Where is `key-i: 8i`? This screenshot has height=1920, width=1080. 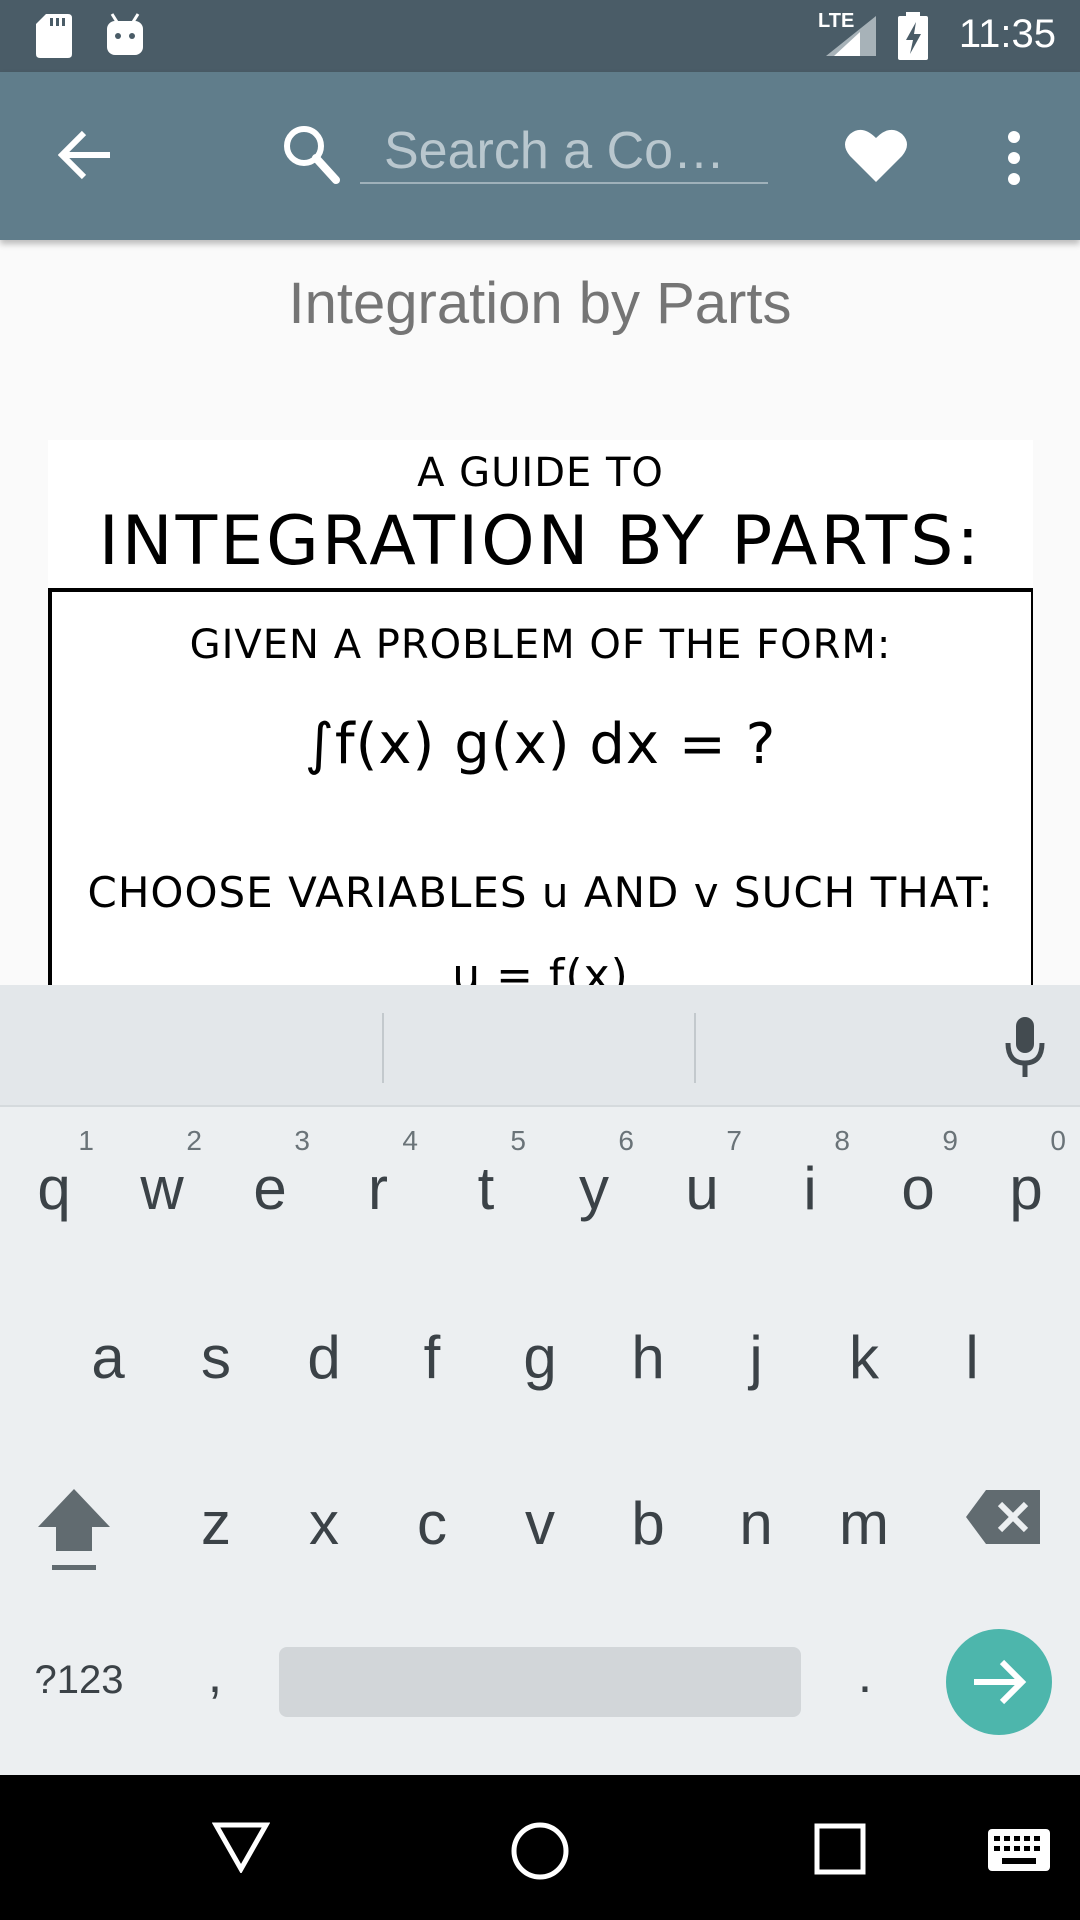
key-i: 8i is located at coordinates (810, 1180).